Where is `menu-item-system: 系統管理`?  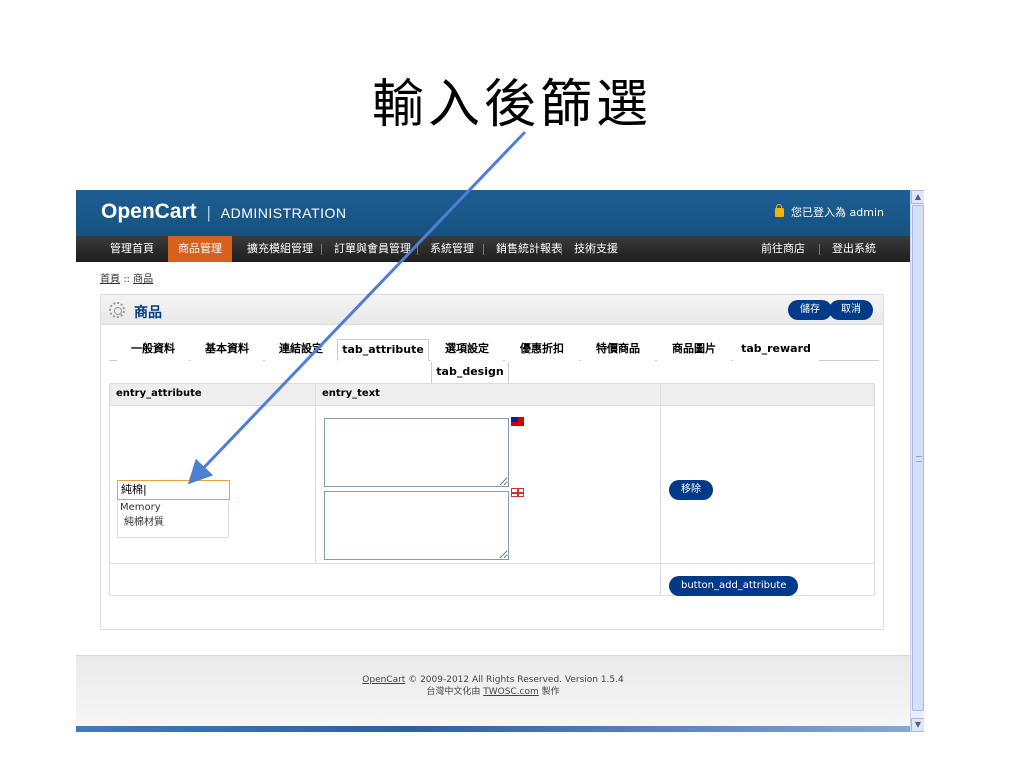 menu-item-system: 系統管理 is located at coordinates (452, 249).